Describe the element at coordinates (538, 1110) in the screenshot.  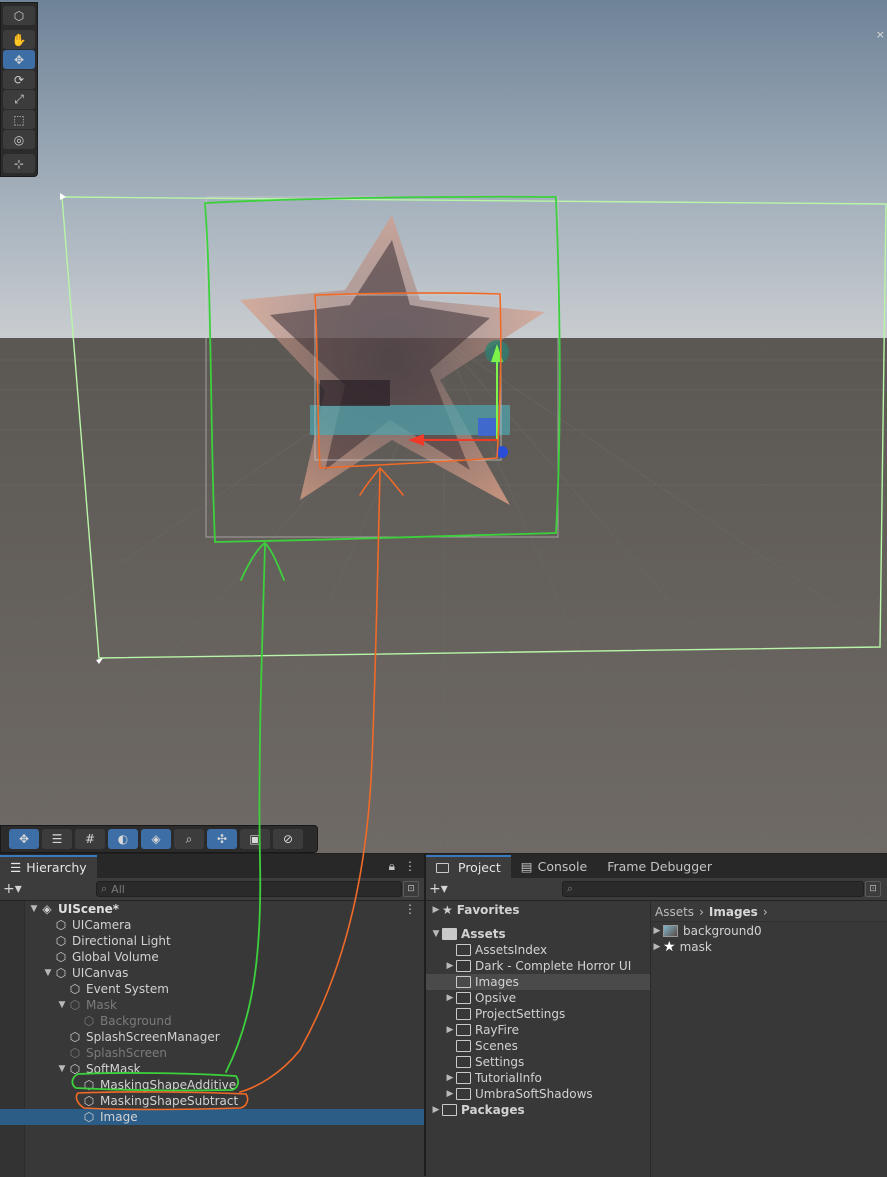
I see `folder-row-packages: ▶ Packages` at that location.